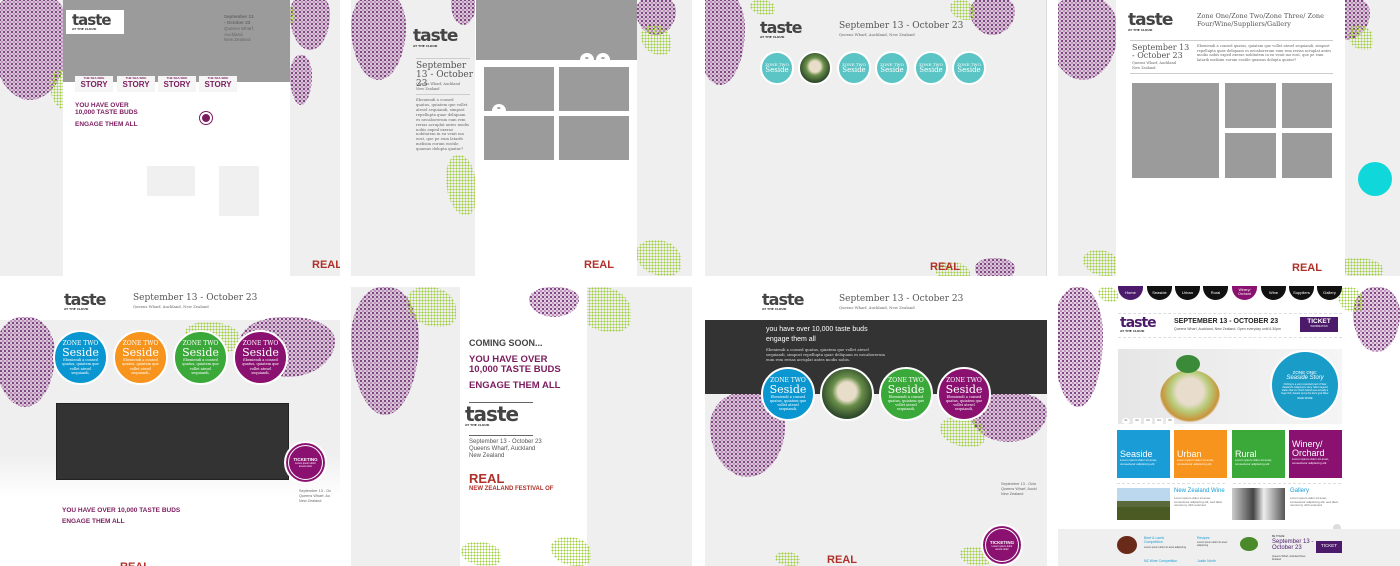 The width and height of the screenshot is (1400, 566). Describe the element at coordinates (511, 489) in the screenshot. I see `real-festival-subtitle: NEW ZEALAND FESTIVAL OF` at that location.